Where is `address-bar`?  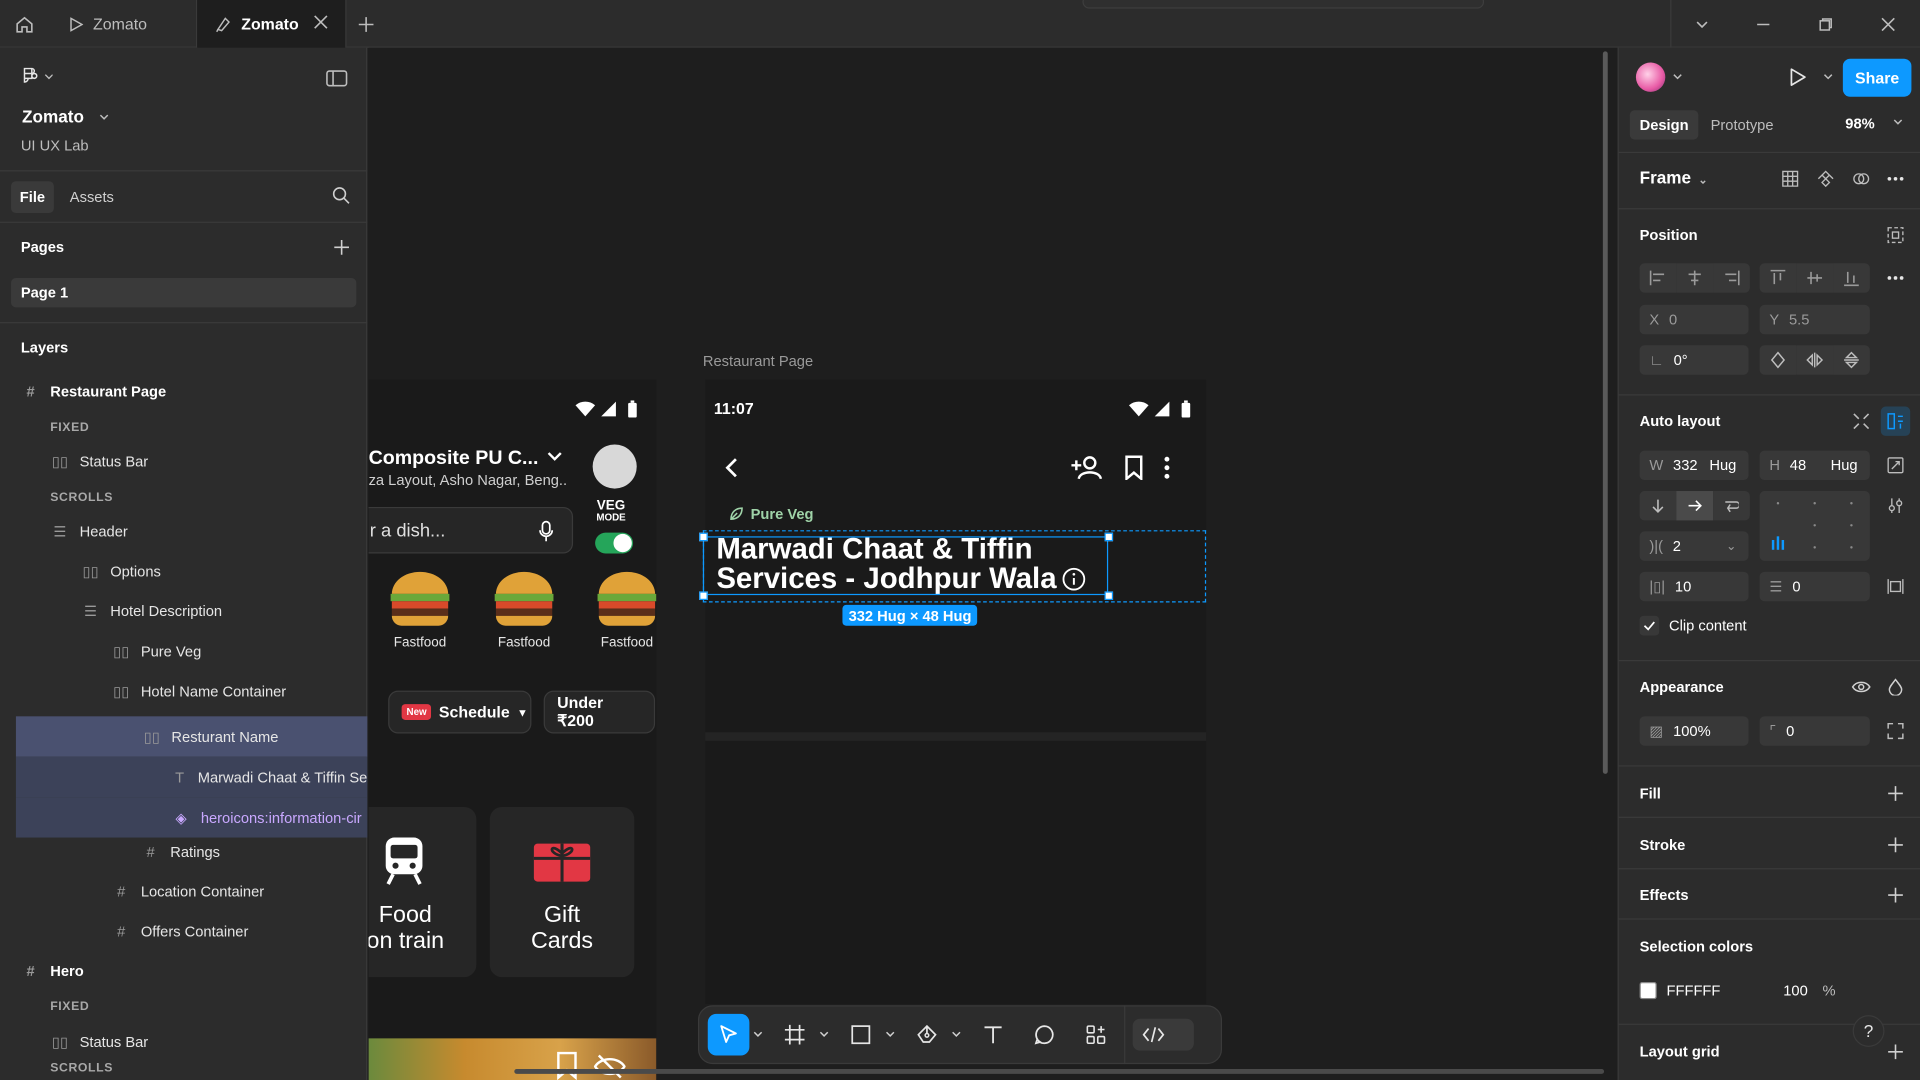
address-bar is located at coordinates (1283, 4).